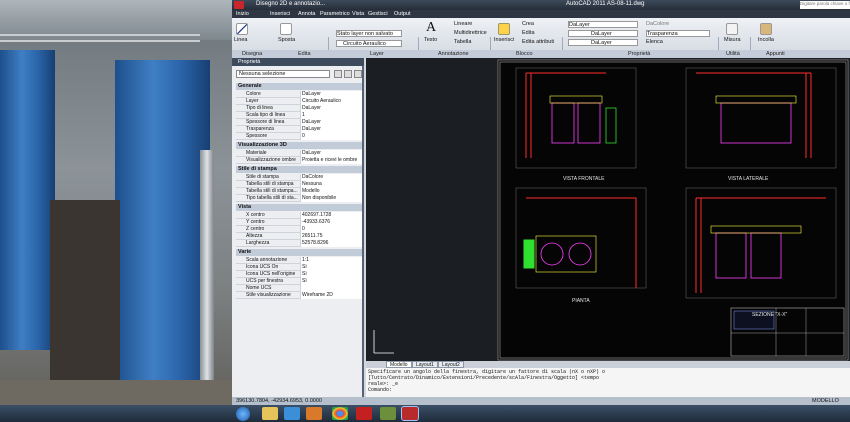 Image resolution: width=850 pixels, height=422 pixels. What do you see at coordinates (299, 288) in the screenshot?
I see `property-row: Nome UCS` at bounding box center [299, 288].